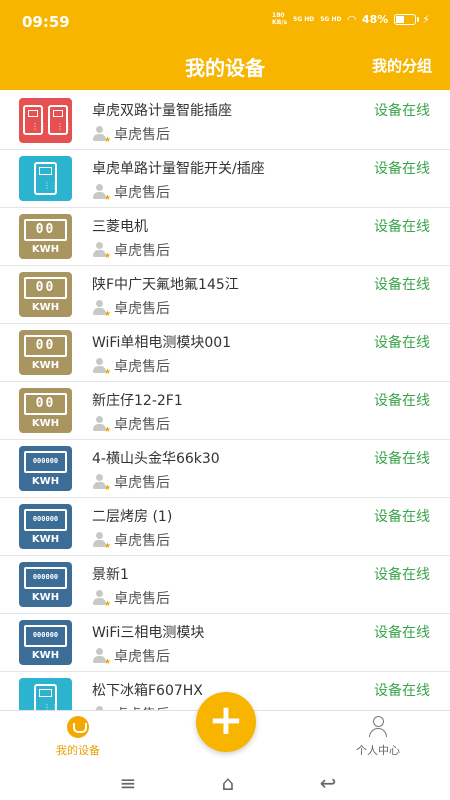 This screenshot has width=450, height=800. Describe the element at coordinates (280, 19) in the screenshot. I see `net-speed: 180 KB/s` at that location.